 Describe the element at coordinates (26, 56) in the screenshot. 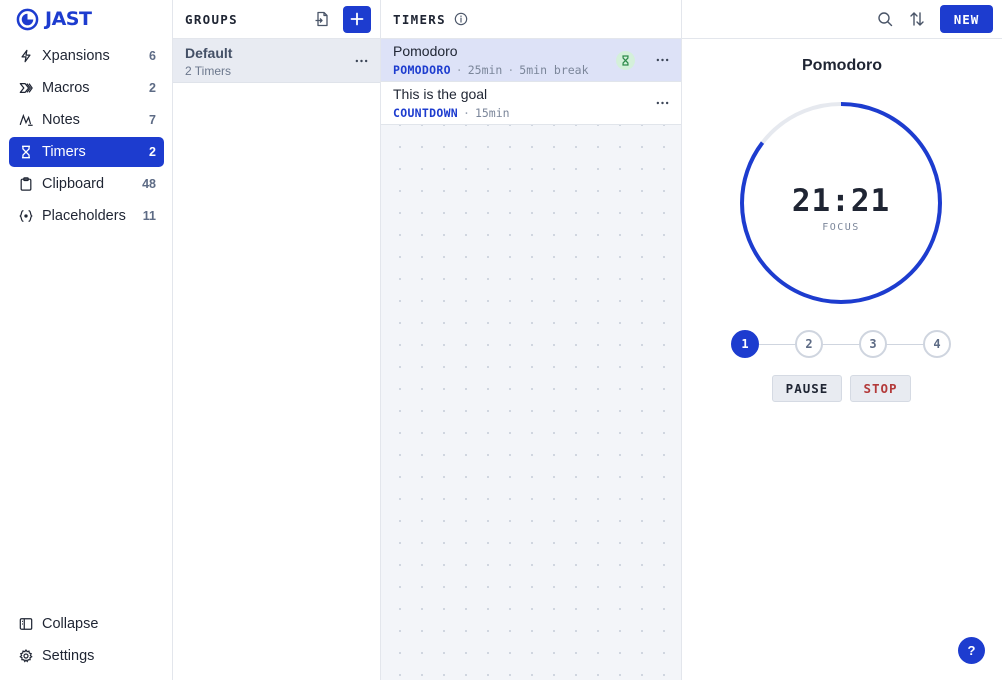

I see `lightning-icon` at that location.